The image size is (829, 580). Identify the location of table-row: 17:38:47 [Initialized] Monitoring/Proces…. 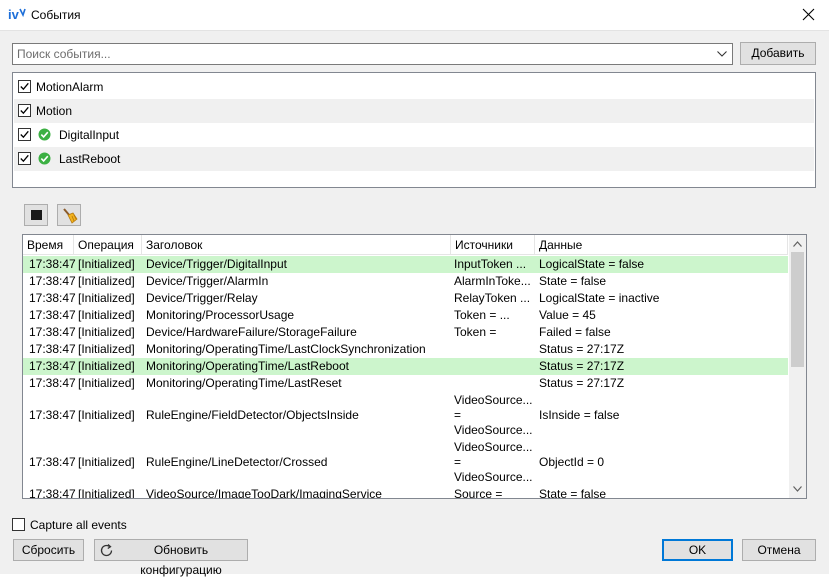
(405, 315).